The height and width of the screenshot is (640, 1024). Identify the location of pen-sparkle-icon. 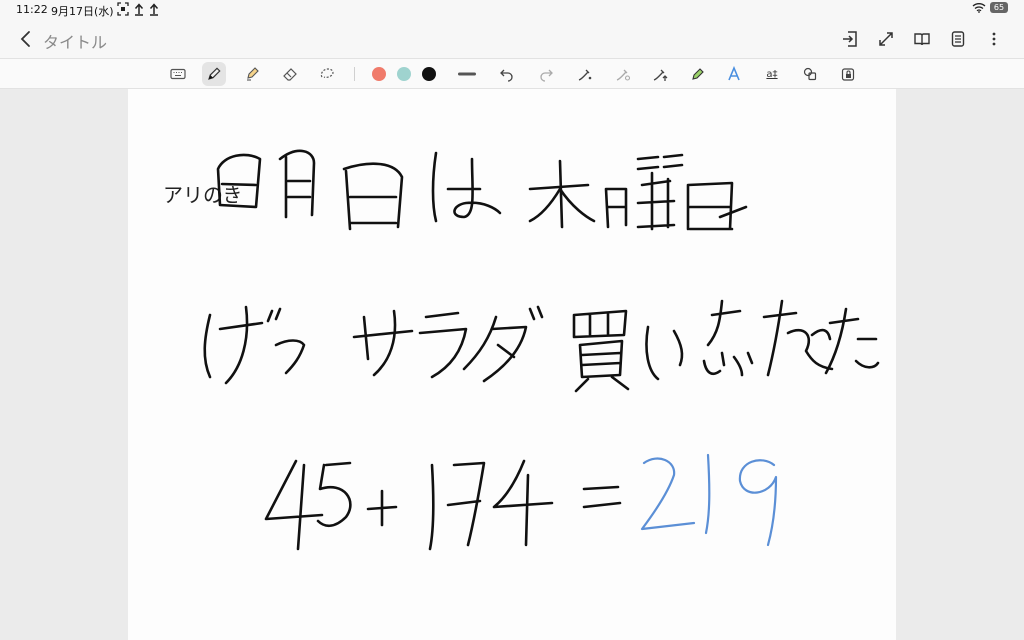
(585, 75).